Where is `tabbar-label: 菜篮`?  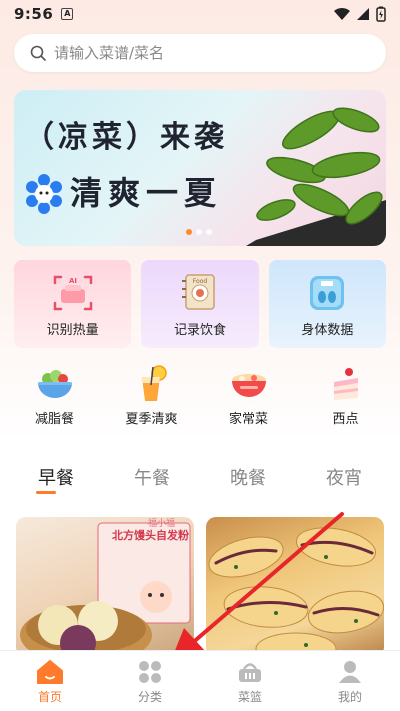 tabbar-label: 菜篮 is located at coordinates (249, 696).